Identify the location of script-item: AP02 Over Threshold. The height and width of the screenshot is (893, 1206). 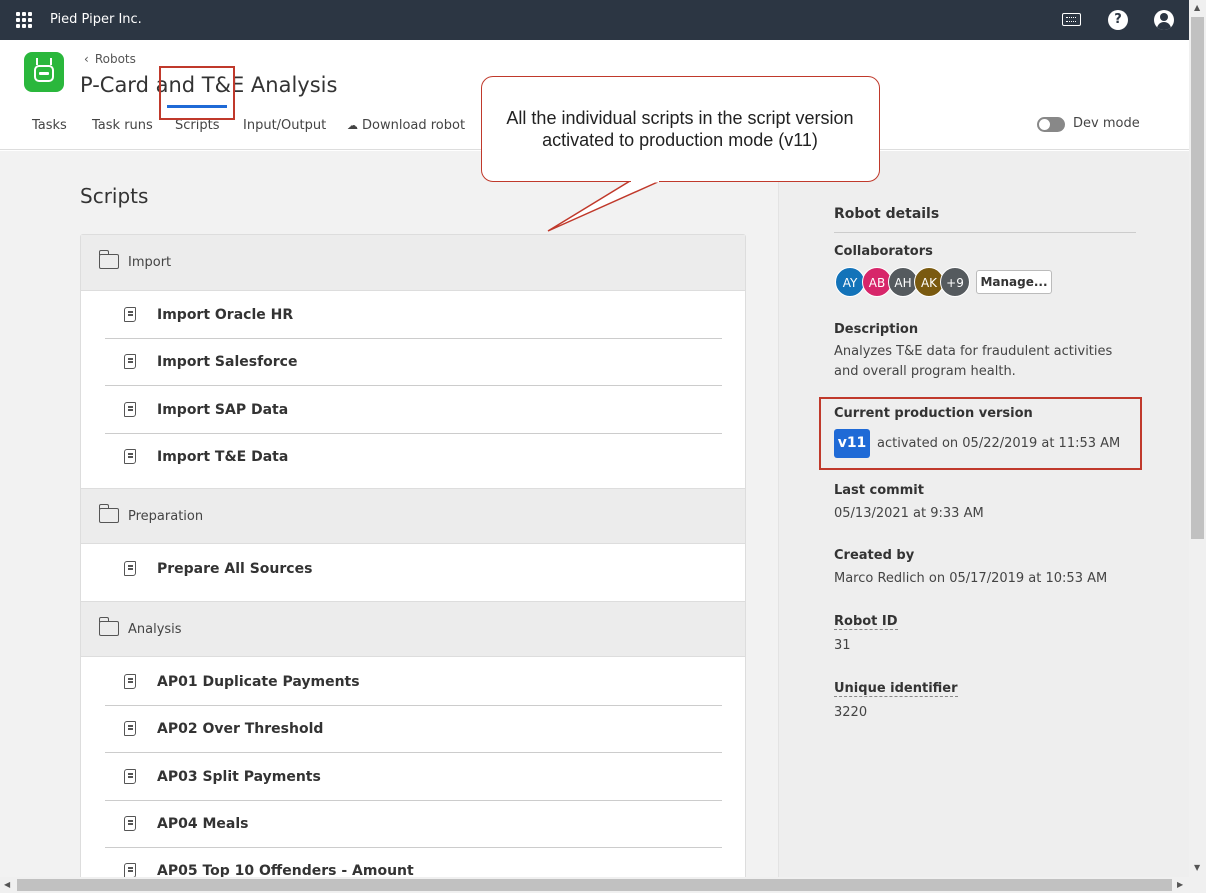
(413, 729).